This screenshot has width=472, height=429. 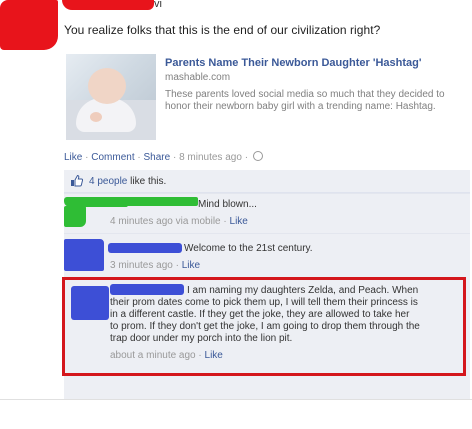 What do you see at coordinates (248, 248) in the screenshot?
I see `comment-text: Welcome to the 21st century.` at bounding box center [248, 248].